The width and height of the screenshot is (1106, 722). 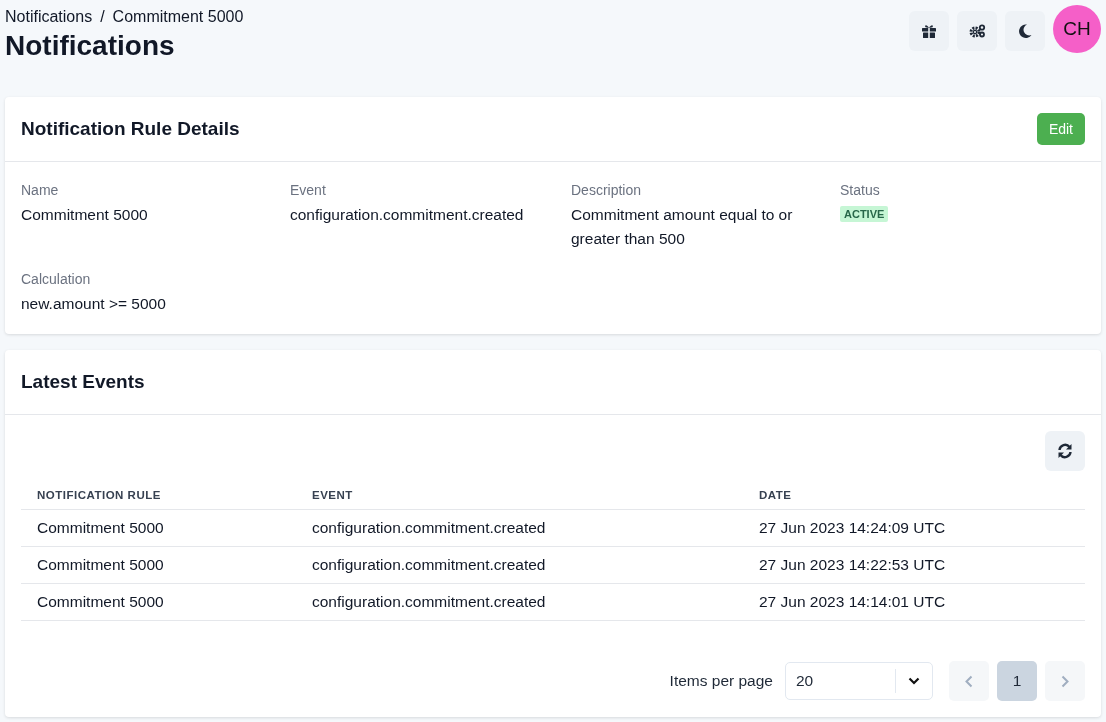 I want to click on settings-button, so click(x=977, y=30).